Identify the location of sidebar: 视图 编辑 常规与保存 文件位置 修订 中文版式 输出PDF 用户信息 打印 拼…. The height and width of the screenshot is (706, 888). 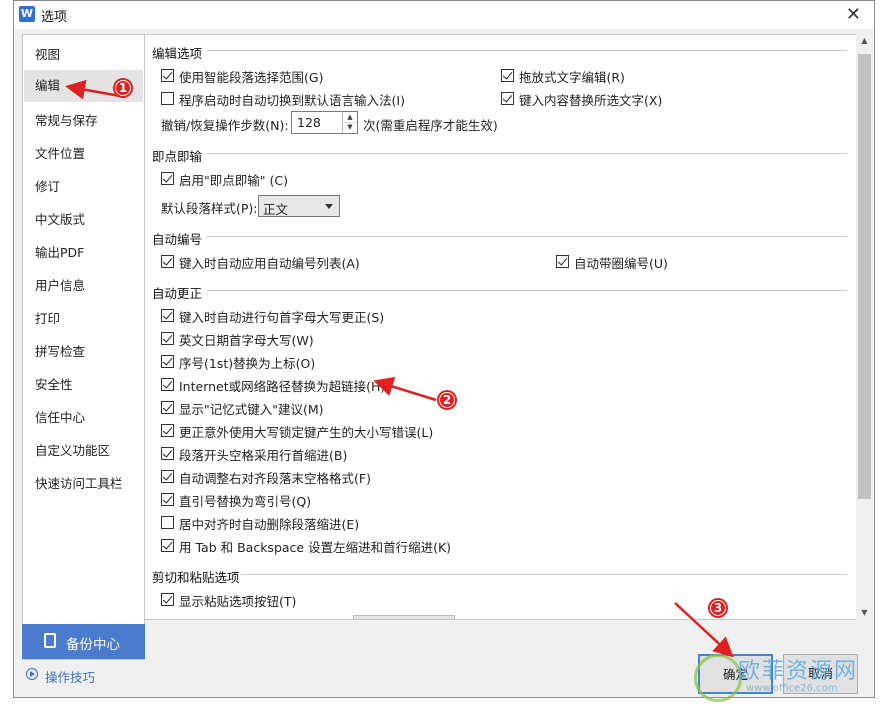
(83, 347).